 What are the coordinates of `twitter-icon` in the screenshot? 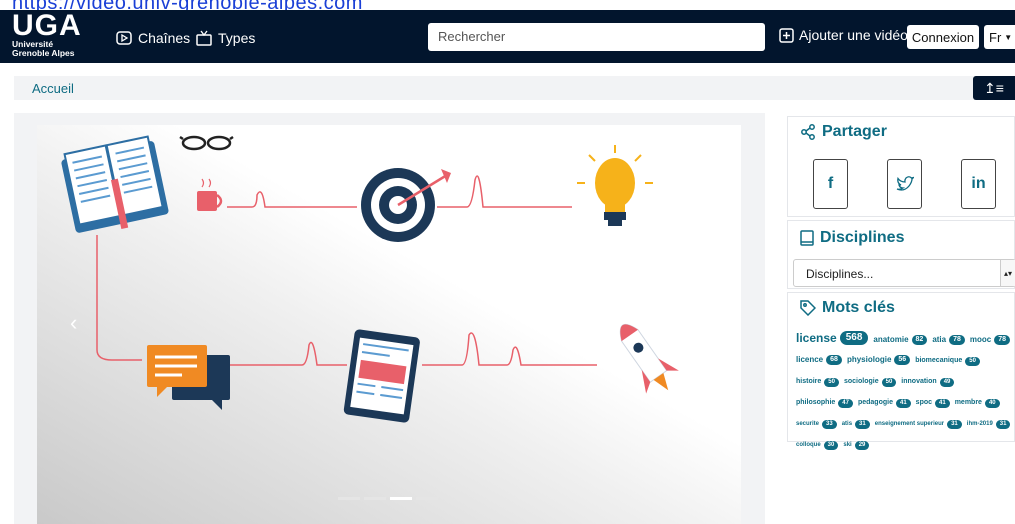 It's located at (905, 183).